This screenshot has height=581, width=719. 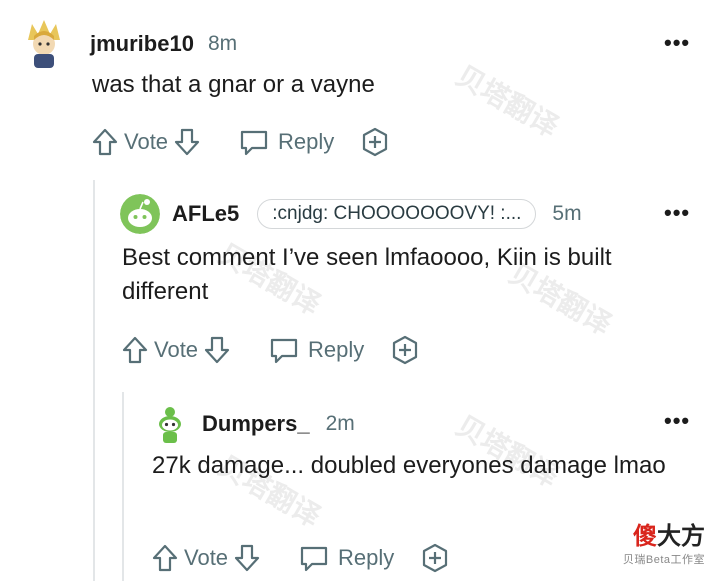 What do you see at coordinates (567, 213) in the screenshot?
I see `timestamp: 5m` at bounding box center [567, 213].